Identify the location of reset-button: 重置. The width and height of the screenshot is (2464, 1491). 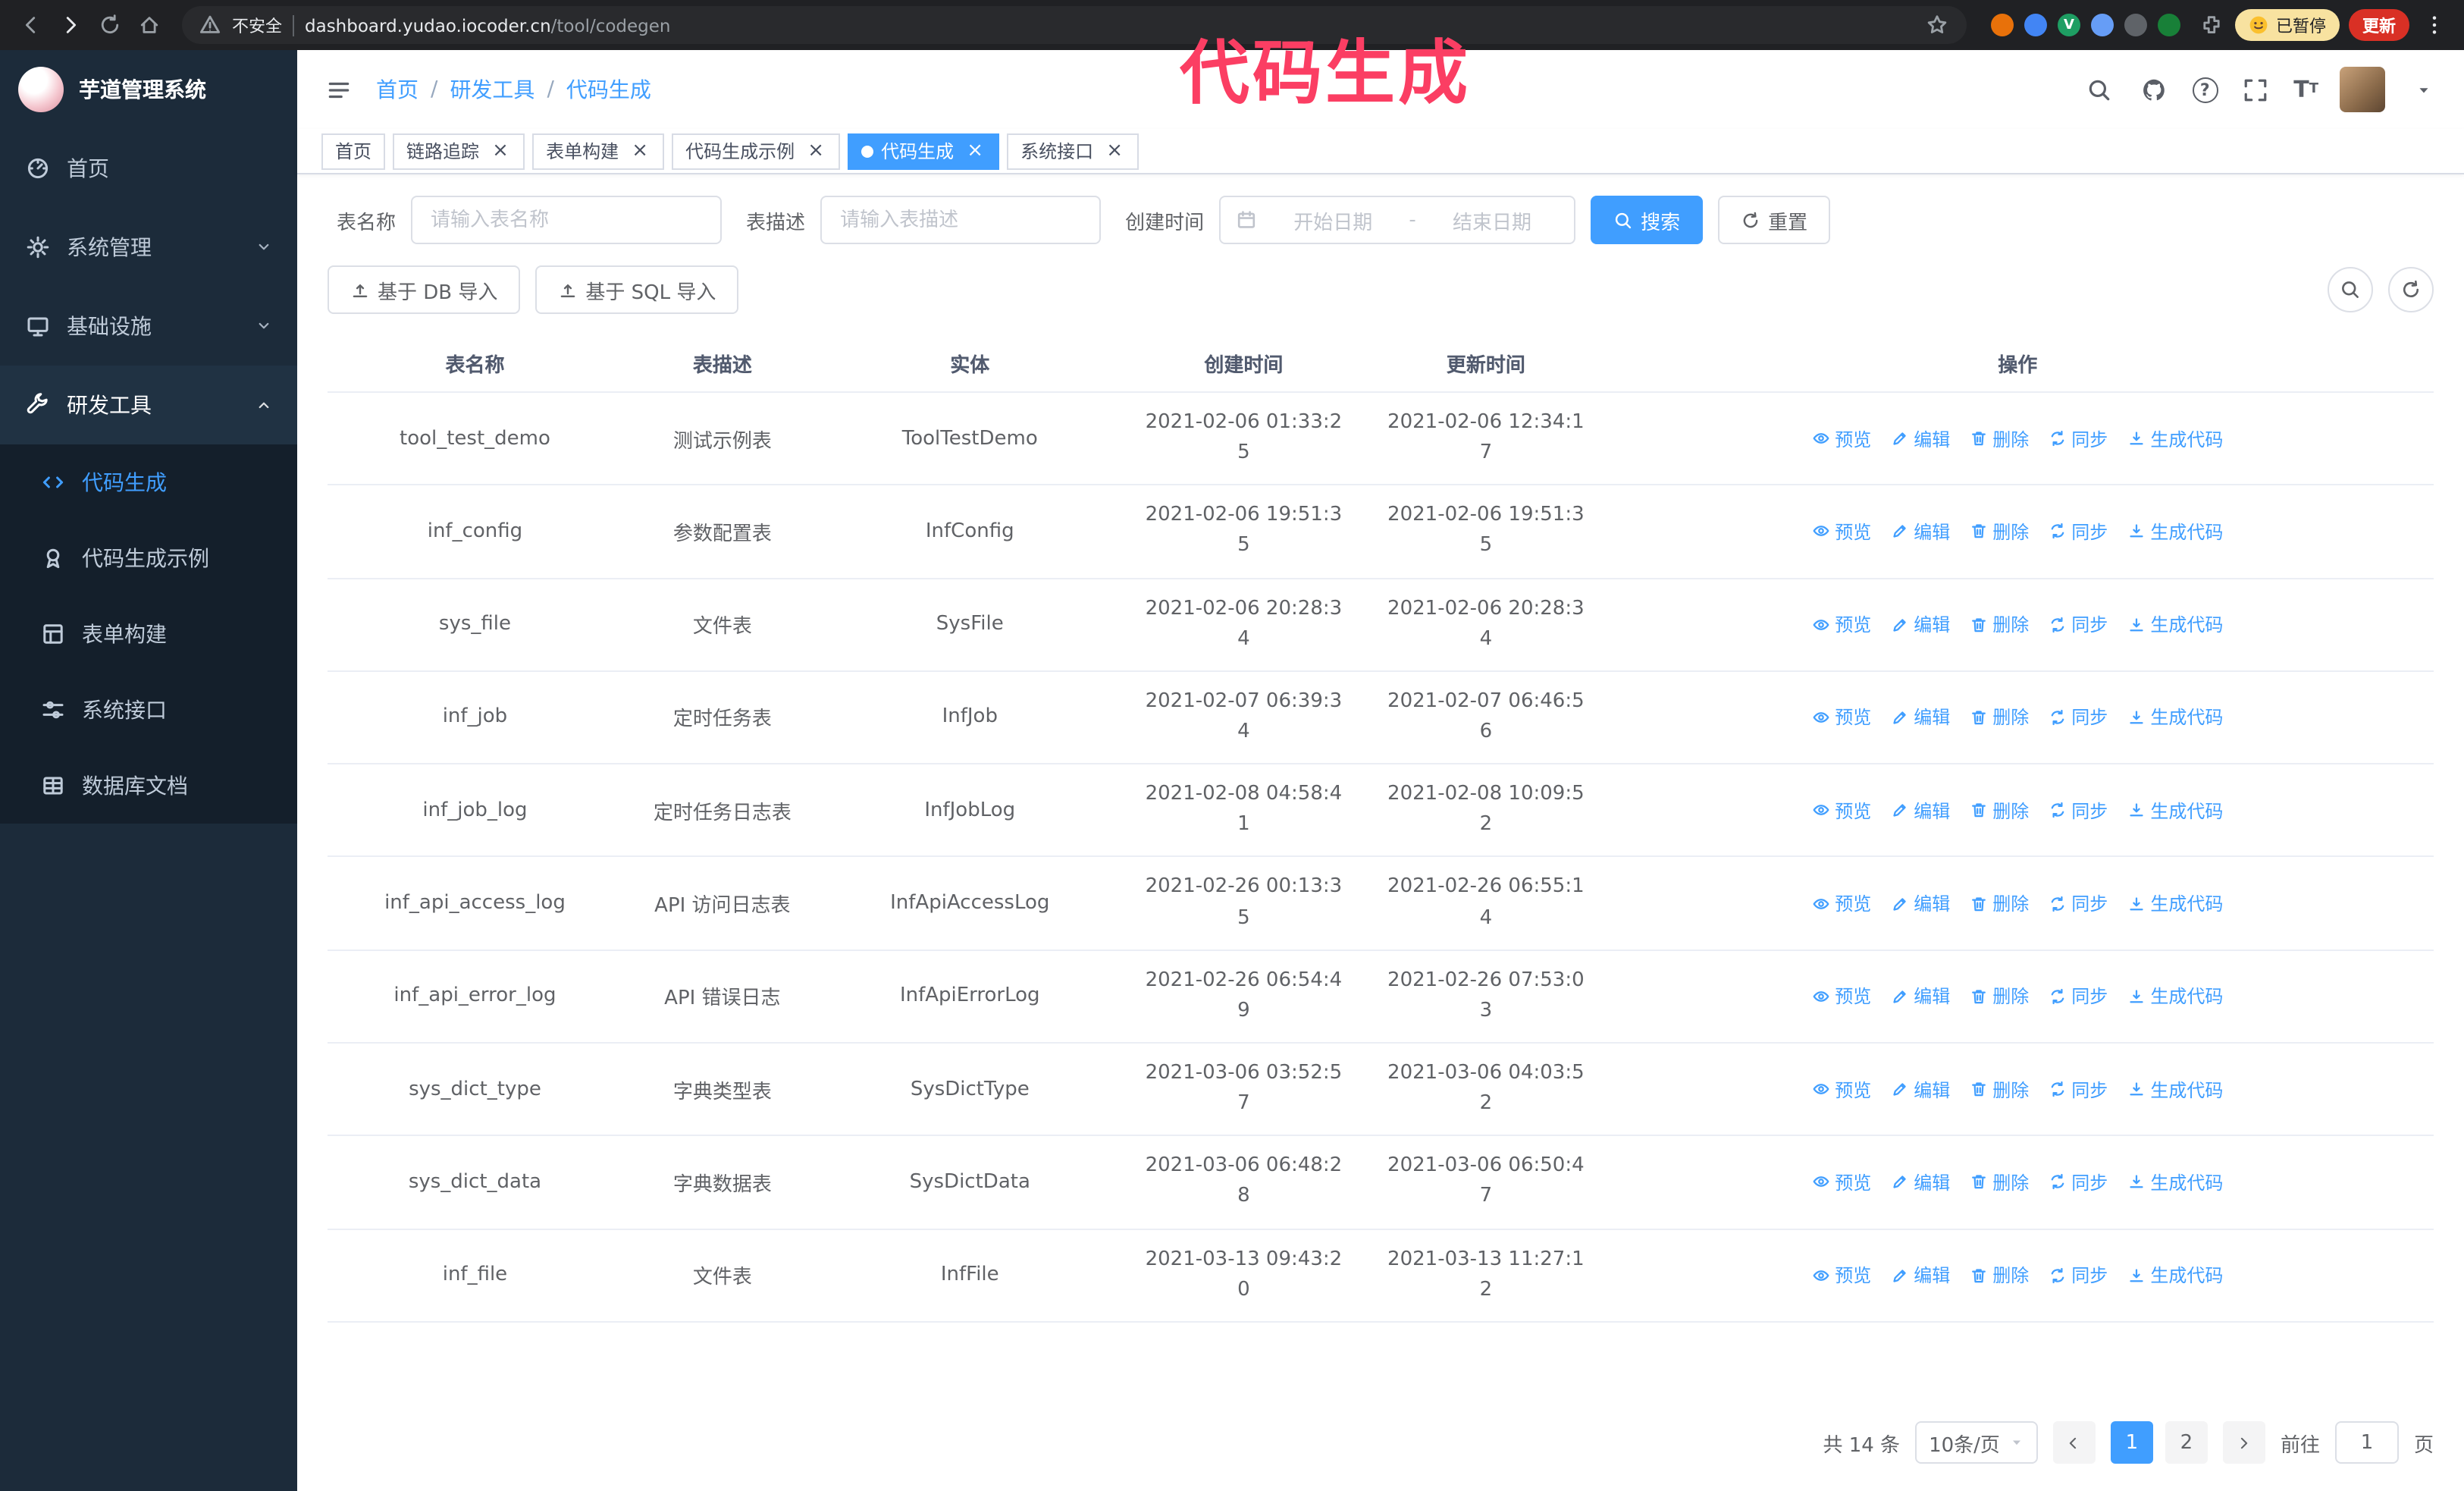
(1775, 220).